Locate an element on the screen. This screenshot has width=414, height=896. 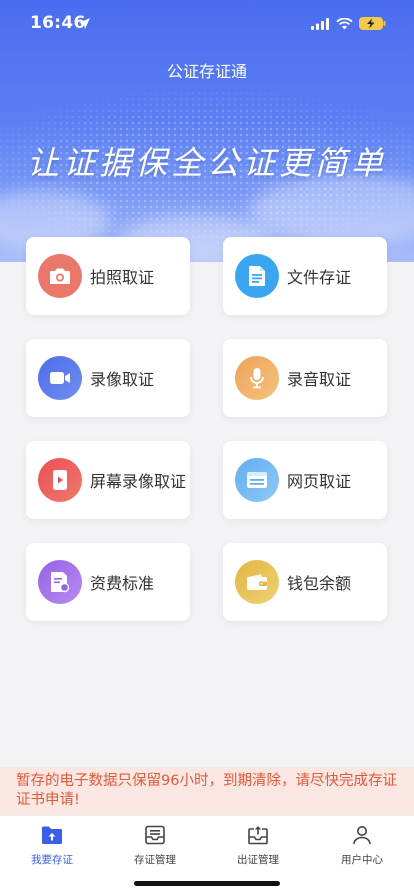
home-indicator is located at coordinates (207, 883).